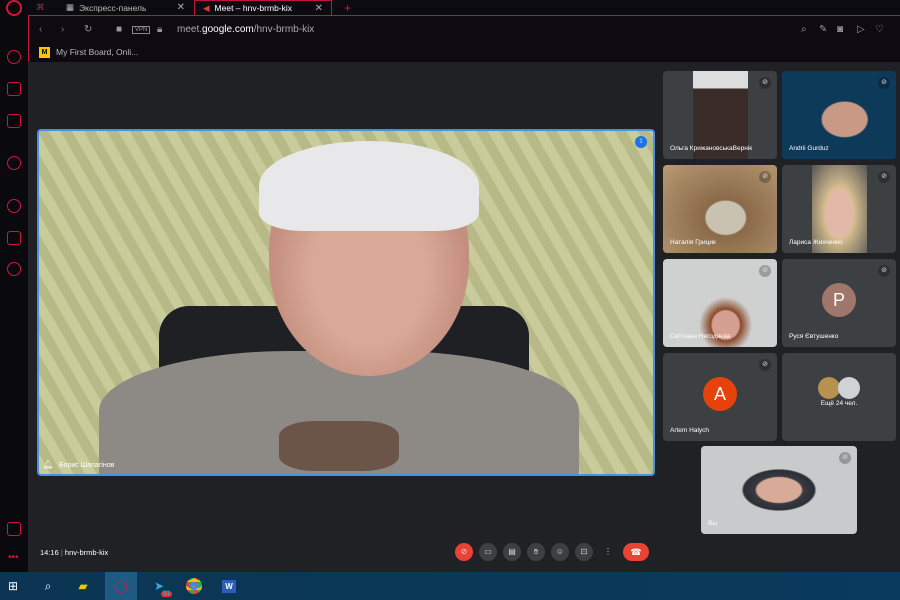 The image size is (900, 600). What do you see at coordinates (839, 300) in the screenshot?
I see `avatar: P` at bounding box center [839, 300].